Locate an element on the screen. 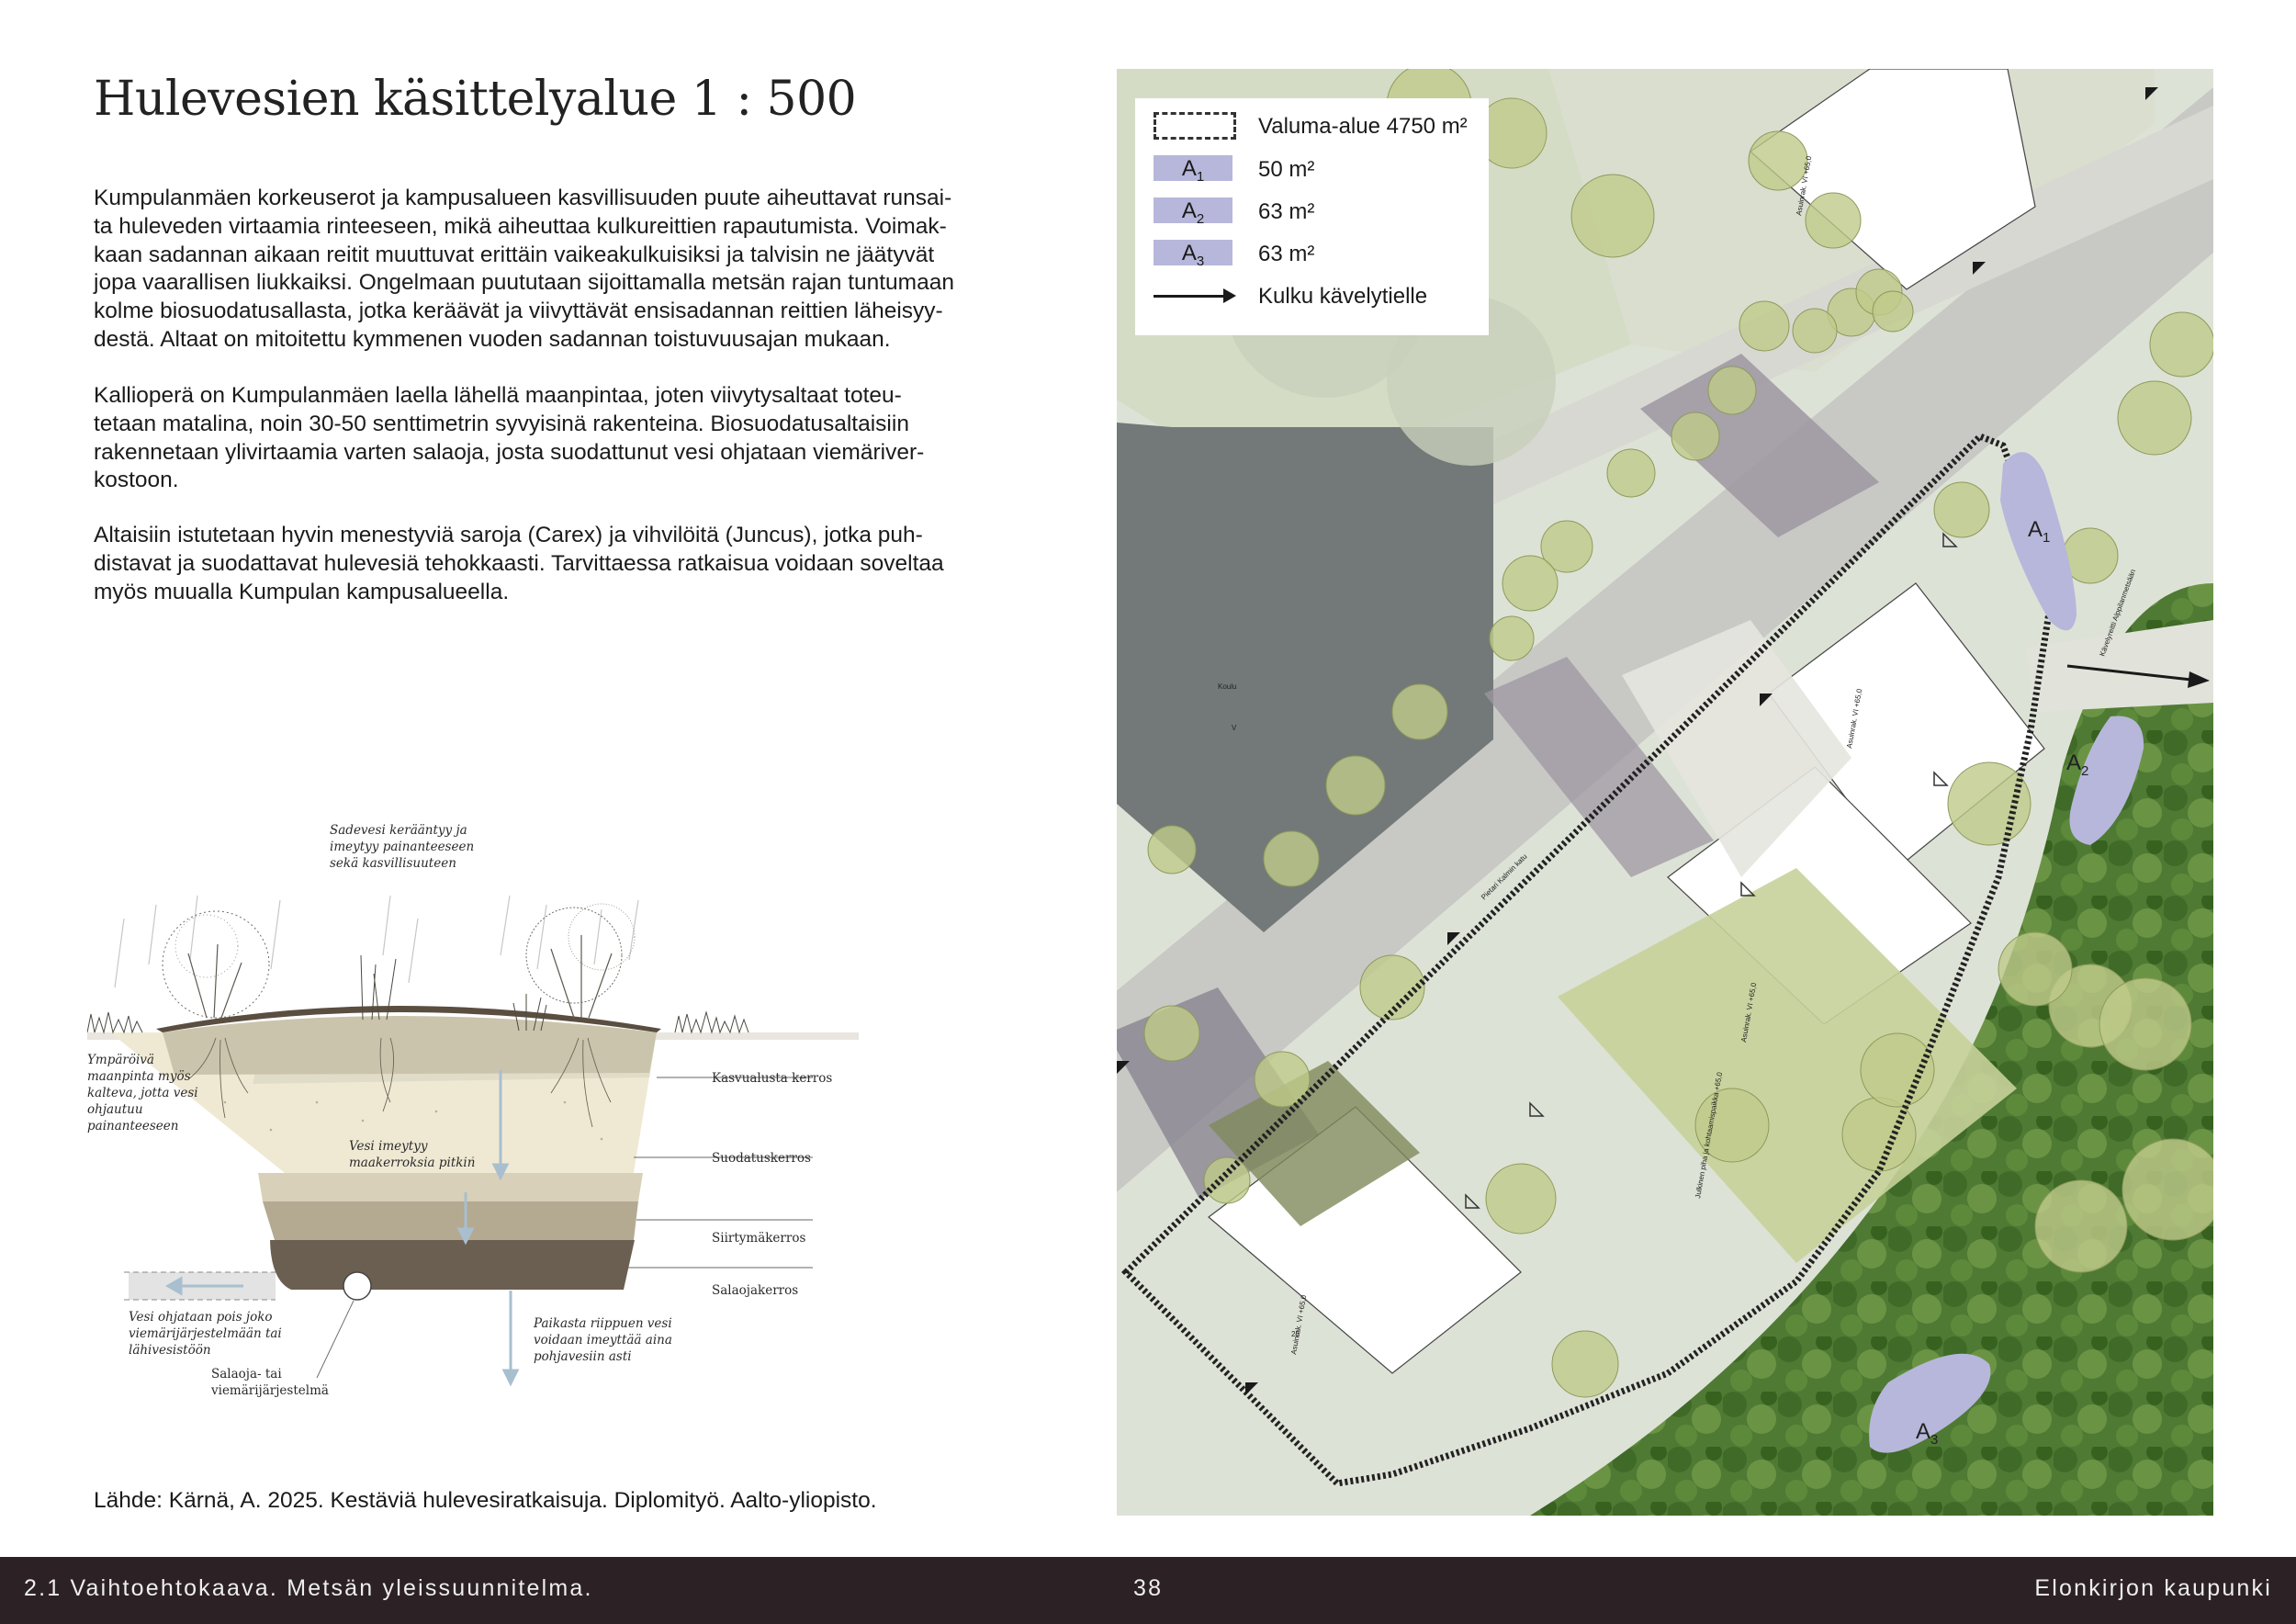 This screenshot has height=1624, width=2296. basin-symbol: A2 is located at coordinates (1193, 212).